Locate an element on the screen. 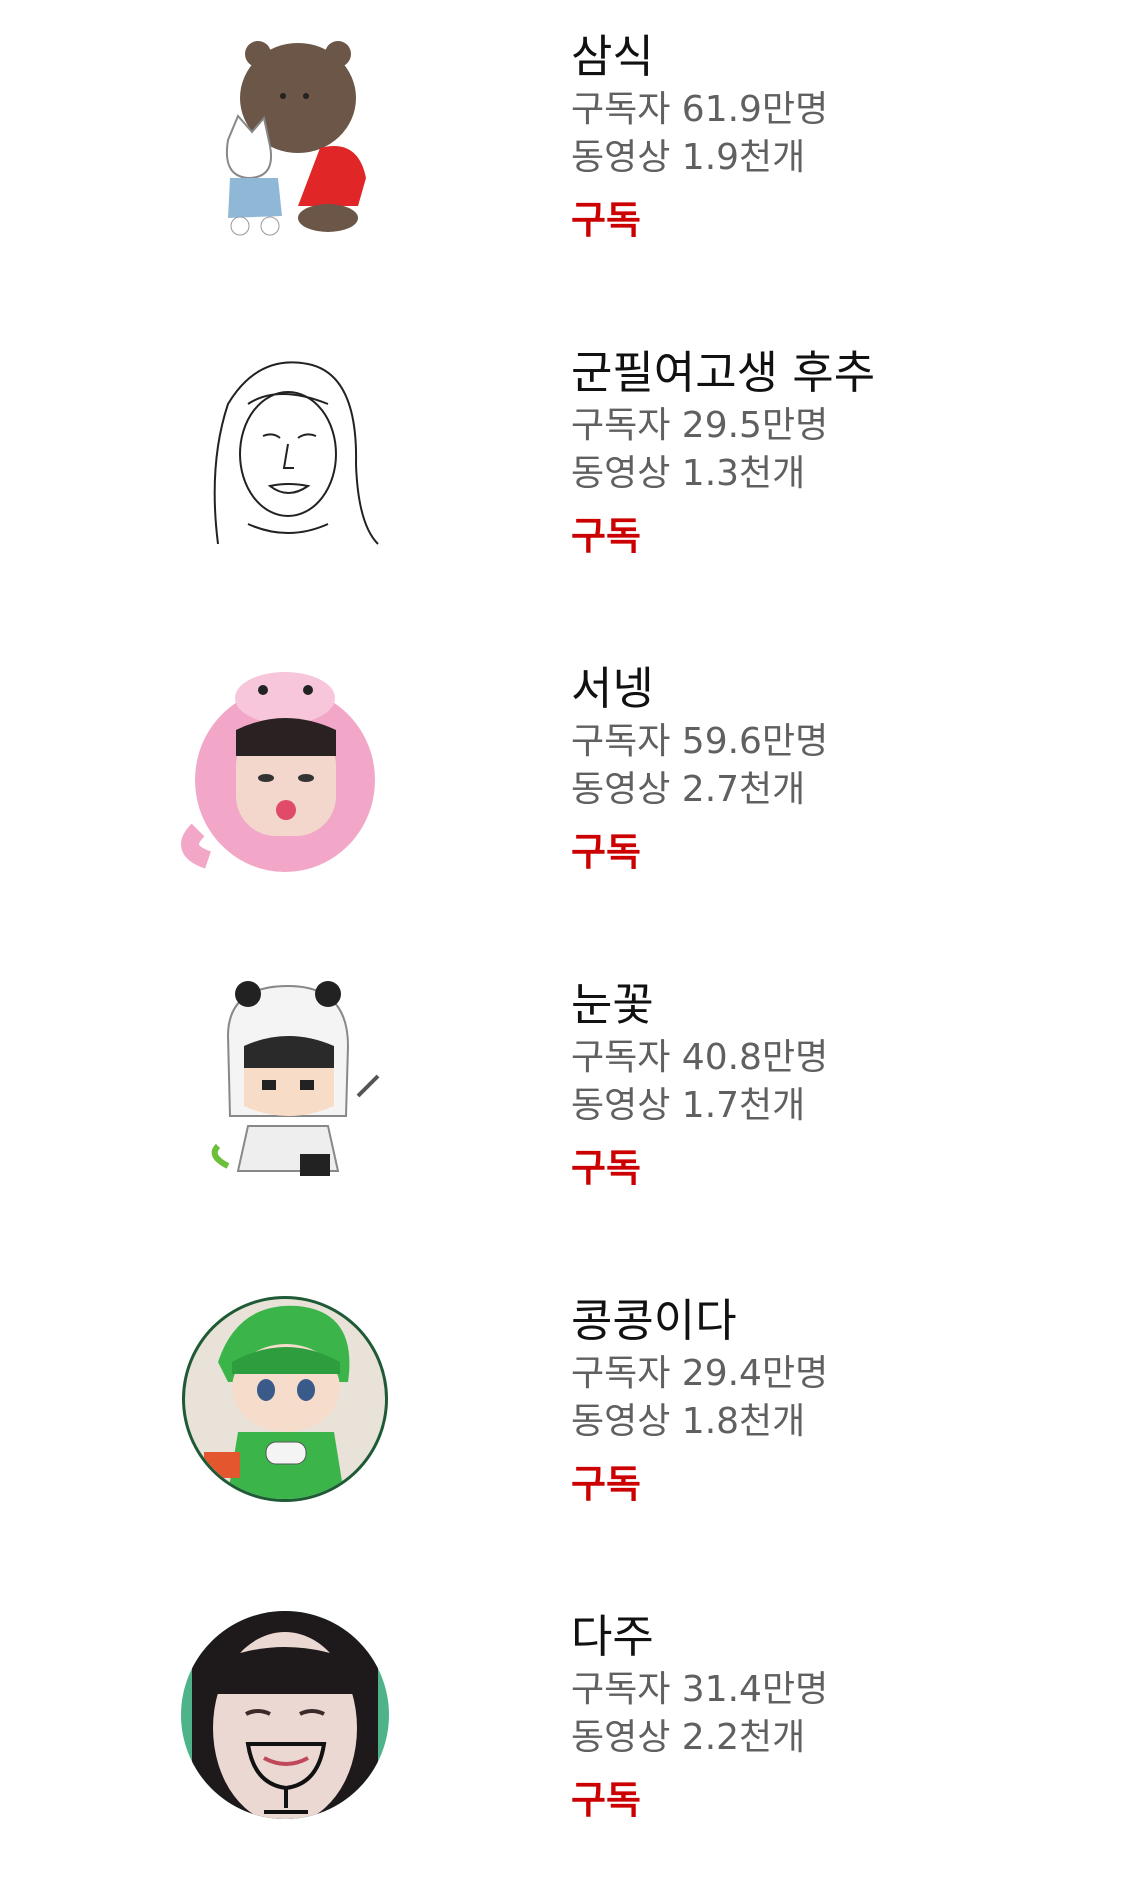 This screenshot has height=1896, width=1125. video-count: 동영상 1.3천개 is located at coordinates (688, 473).